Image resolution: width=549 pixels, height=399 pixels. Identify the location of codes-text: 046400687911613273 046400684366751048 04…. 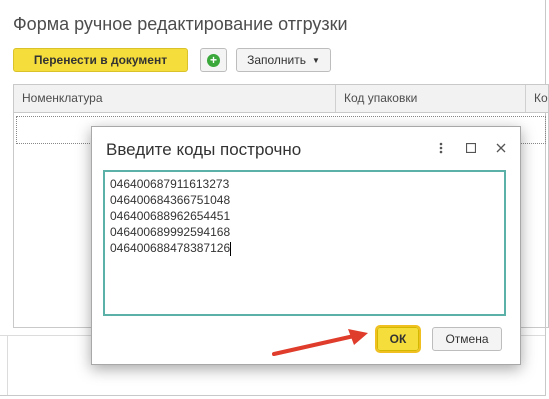
(170, 216).